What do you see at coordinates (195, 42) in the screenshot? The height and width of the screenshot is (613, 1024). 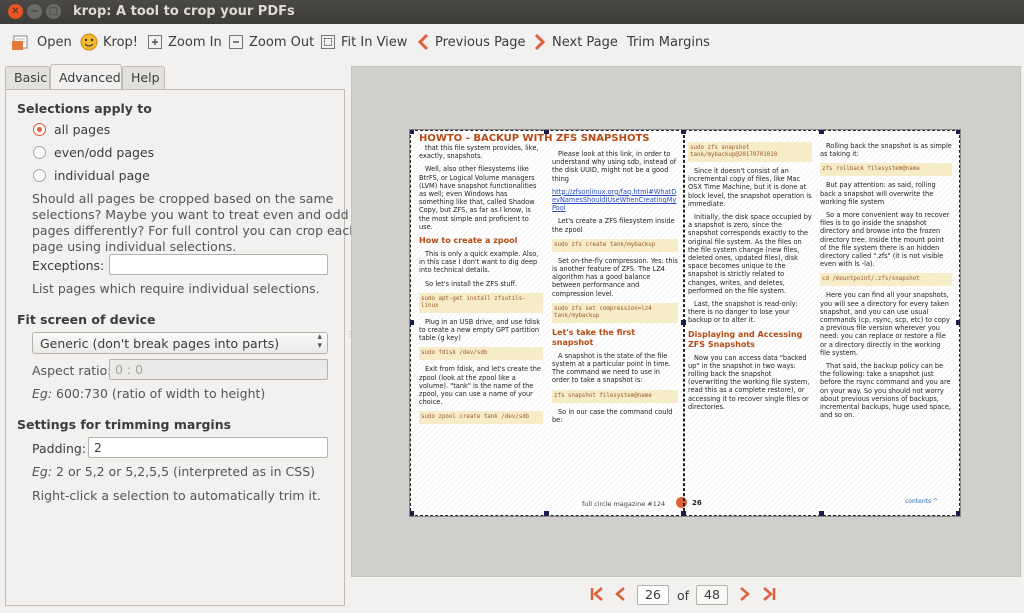 I see `zoom-in-label: Zoom In` at bounding box center [195, 42].